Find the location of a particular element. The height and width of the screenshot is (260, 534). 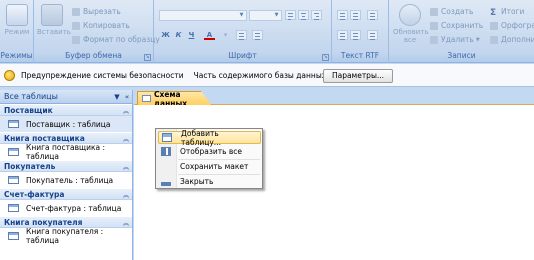

delete-record-button: Удалить ▼ is located at coordinates (455, 39).